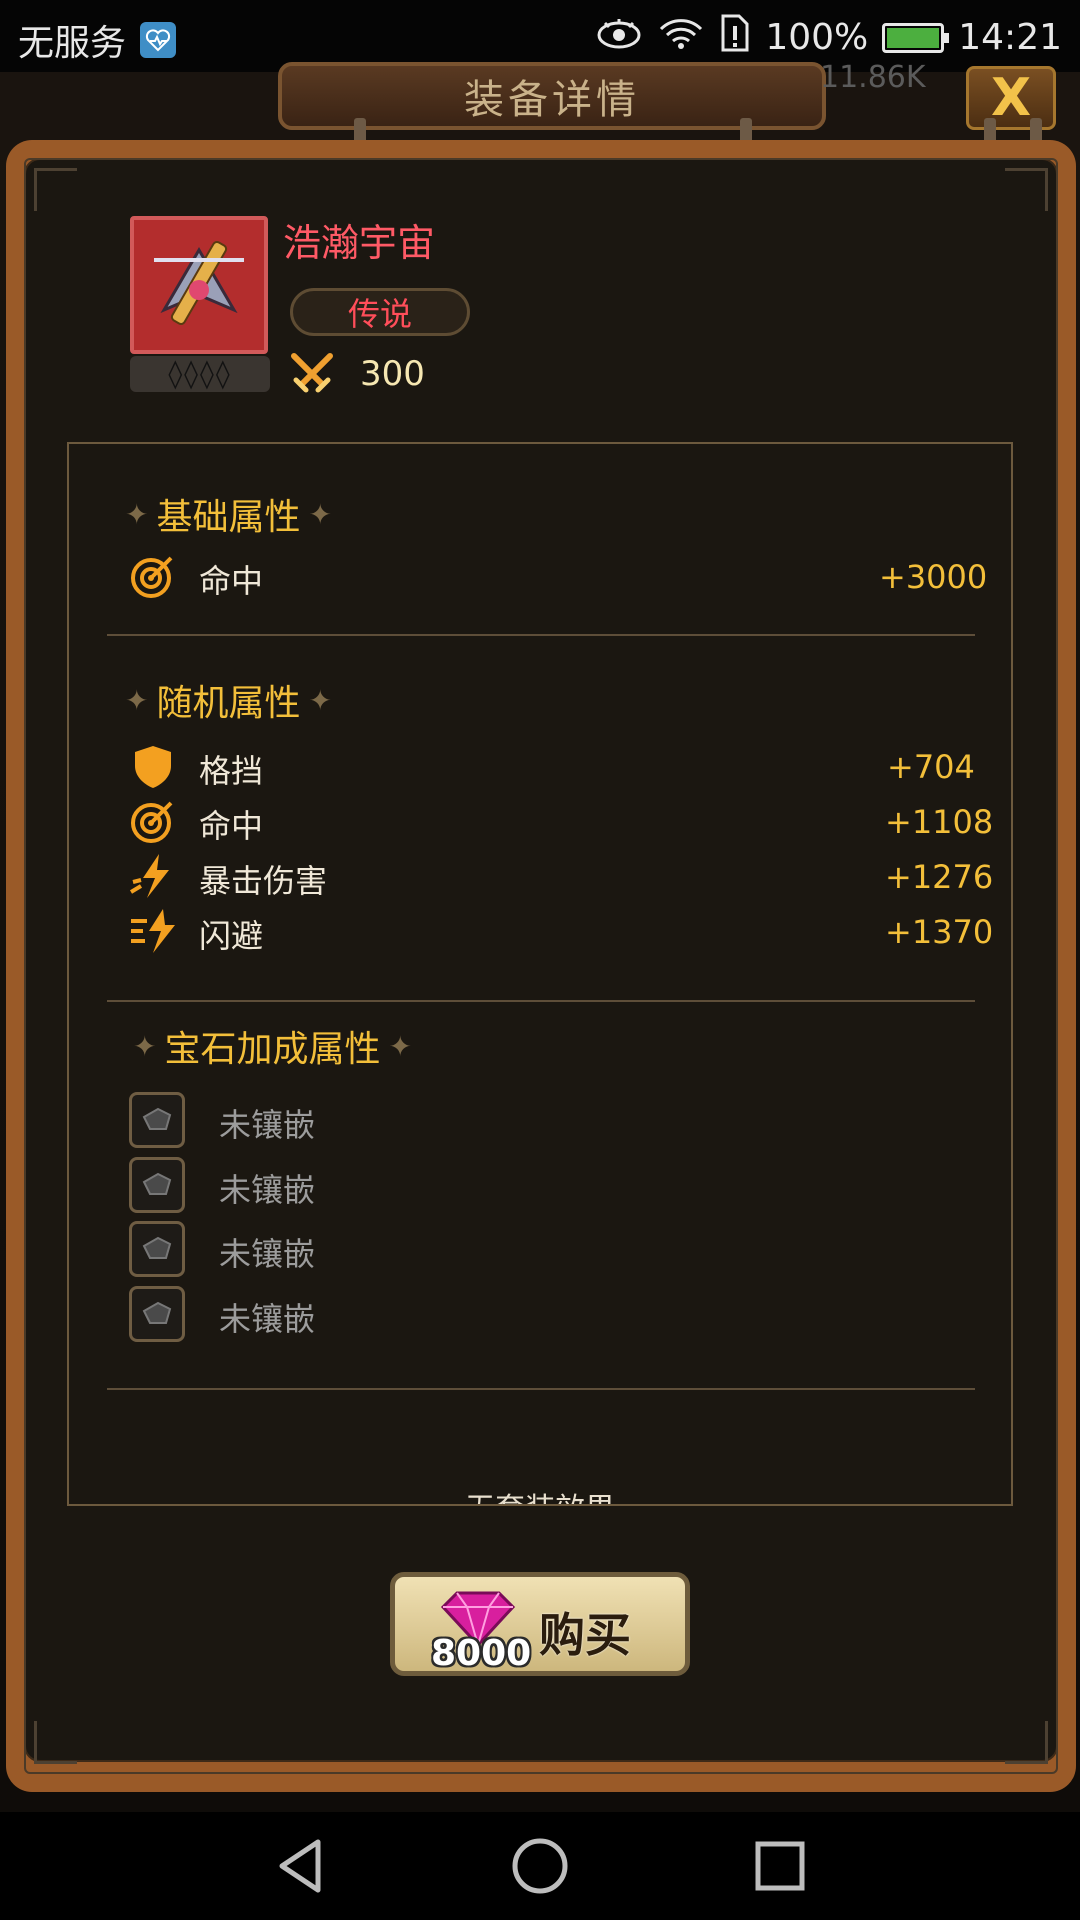 Image resolution: width=1080 pixels, height=1920 pixels. I want to click on attribute-value: +1108, so click(939, 822).